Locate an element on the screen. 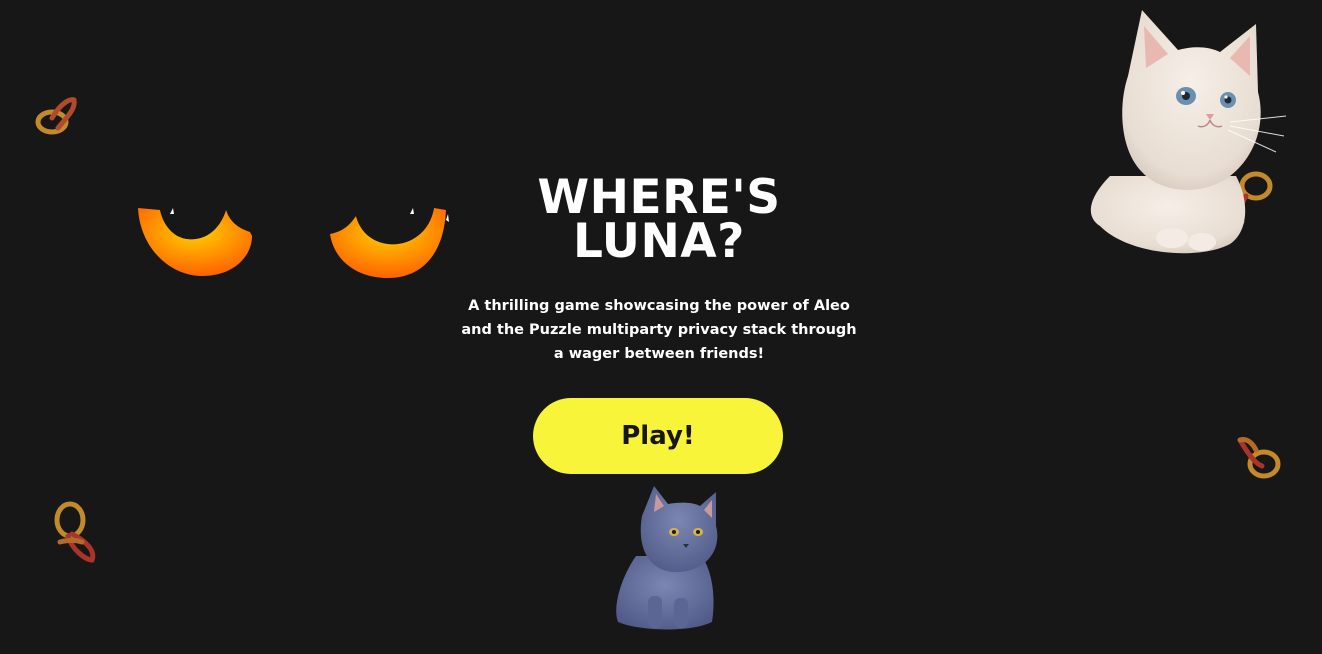 Image resolution: width=1322 pixels, height=654 pixels. gray-cat is located at coordinates (667, 558).